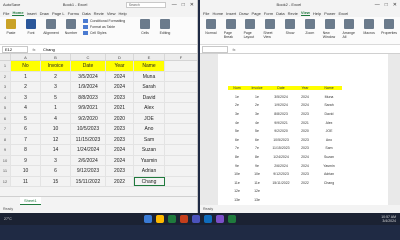  I want to click on row-number: 12, so click(5, 181).